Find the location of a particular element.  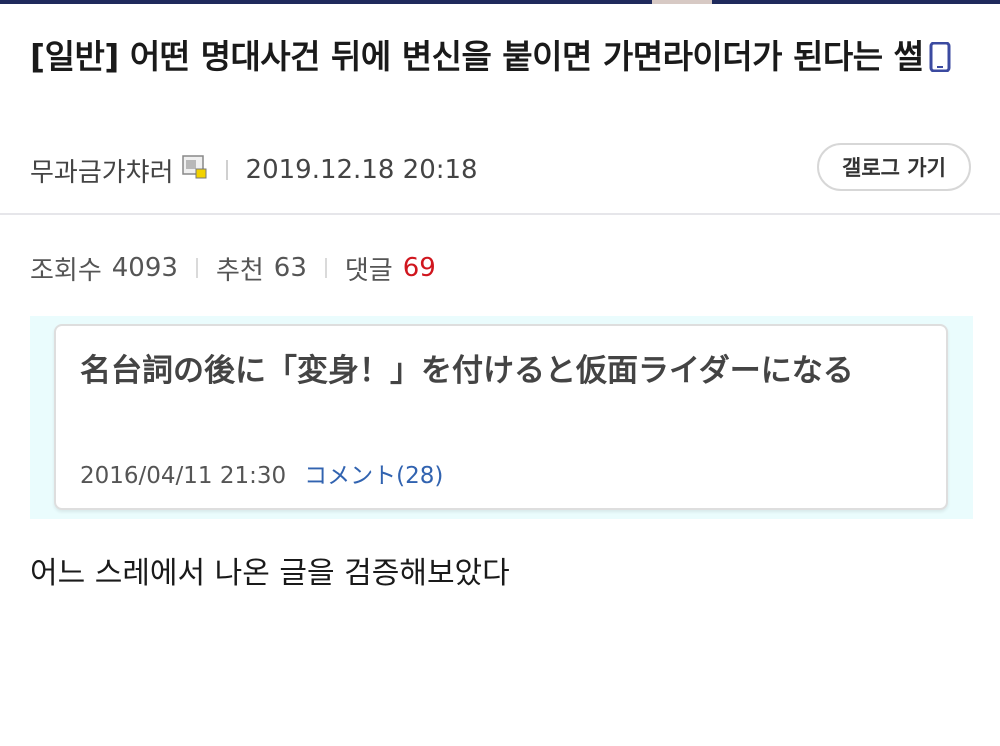

embedded-post-meta: 2016/04/11 21:30 コメント(28) is located at coordinates (261, 473).